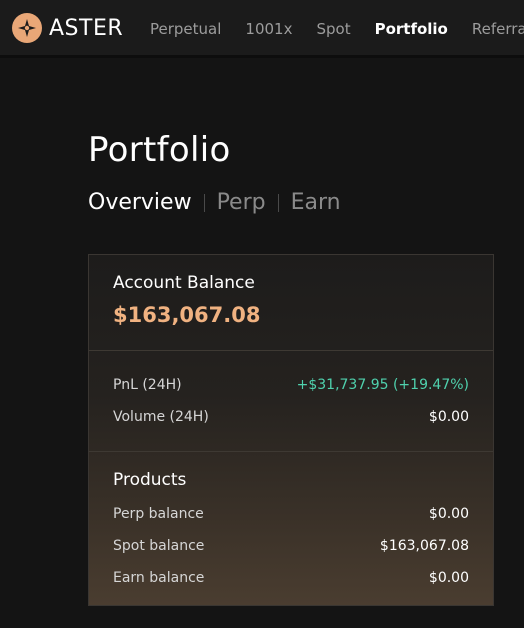 The width and height of the screenshot is (524, 628). I want to click on volume-row: Volume (24H) $0.00, so click(291, 417).